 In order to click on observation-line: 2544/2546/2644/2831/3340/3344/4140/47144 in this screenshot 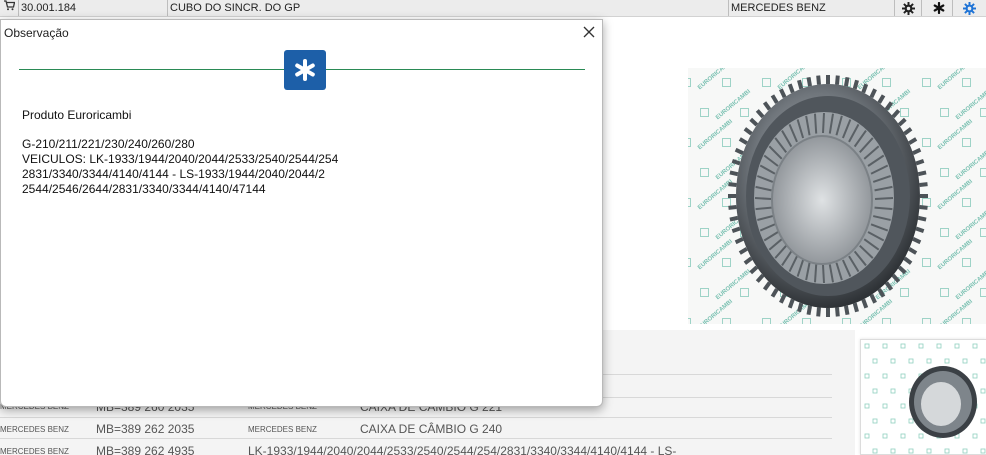, I will do `click(144, 189)`.